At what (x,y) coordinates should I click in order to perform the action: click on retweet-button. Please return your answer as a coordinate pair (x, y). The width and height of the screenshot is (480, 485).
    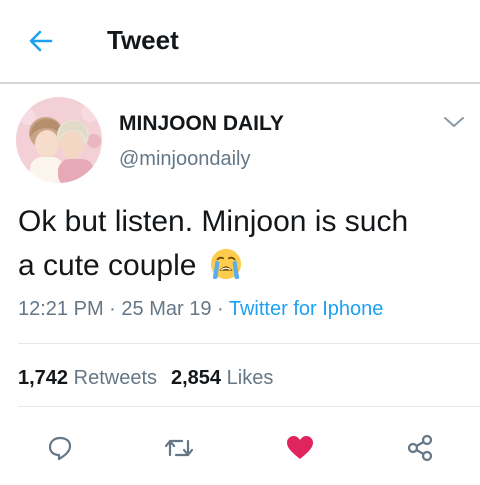
    Looking at the image, I should click on (179, 448).